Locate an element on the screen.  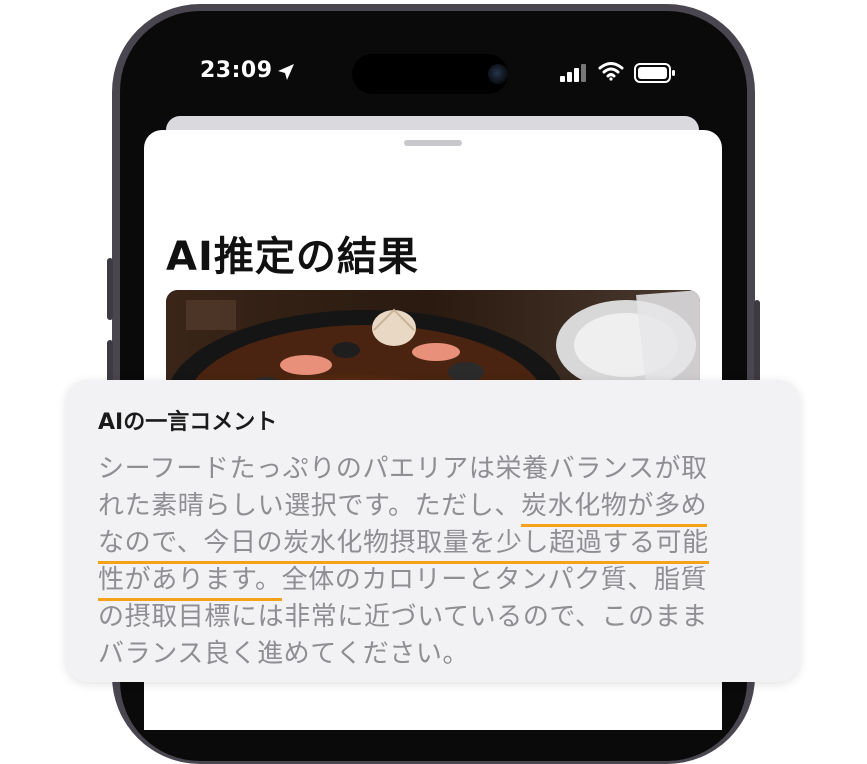
sheet-grabber is located at coordinates (433, 143).